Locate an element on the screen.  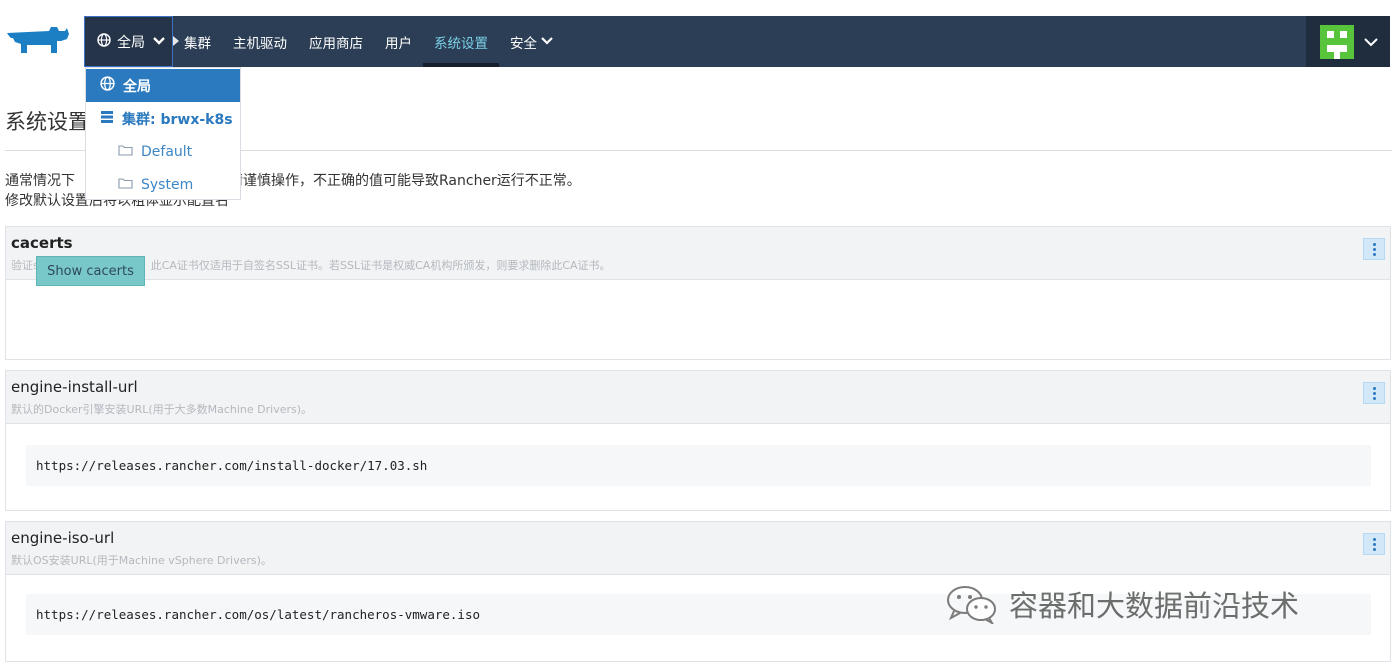
notice-text-end: 。请谨慎操作，不正确的值可能导致Rancher运行不正常。 is located at coordinates (398, 181).